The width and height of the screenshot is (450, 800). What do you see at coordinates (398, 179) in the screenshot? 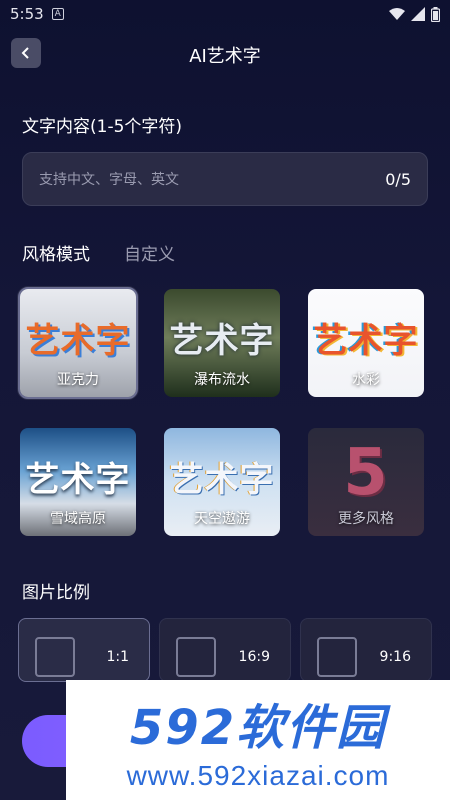
I see `char-counter: 0/5` at bounding box center [398, 179].